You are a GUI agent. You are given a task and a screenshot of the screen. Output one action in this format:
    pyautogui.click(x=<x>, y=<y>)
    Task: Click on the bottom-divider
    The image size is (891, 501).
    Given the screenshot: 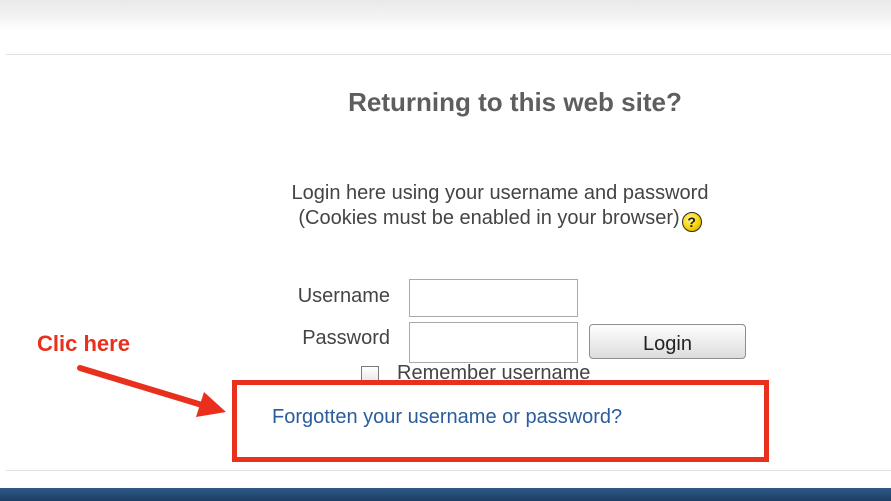 What is the action you would take?
    pyautogui.click(x=448, y=470)
    